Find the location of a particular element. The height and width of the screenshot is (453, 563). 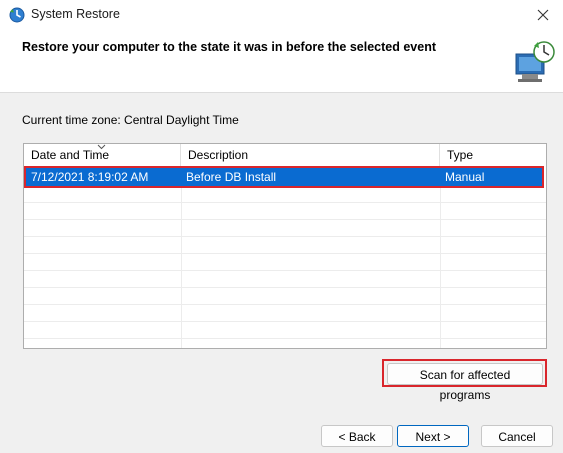

scan-affected-programs-button: Scan for affected programs is located at coordinates (465, 382).